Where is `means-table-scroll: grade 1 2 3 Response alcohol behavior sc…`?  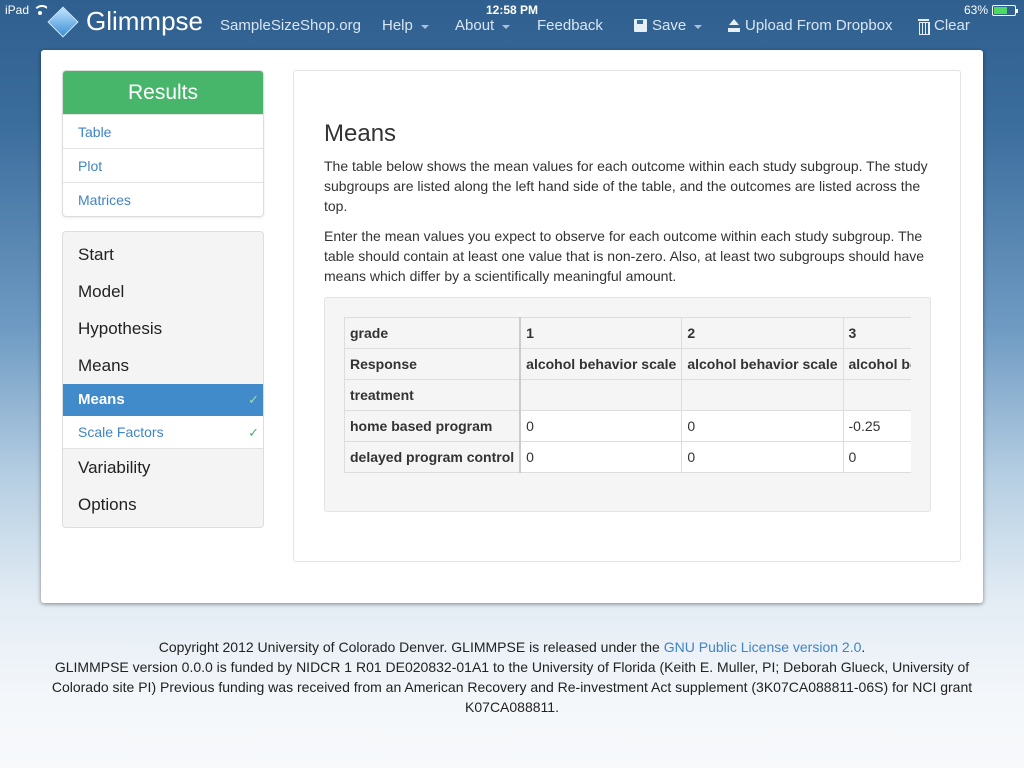
means-table-scroll: grade 1 2 3 Response alcohol behavior sc… is located at coordinates (627, 395).